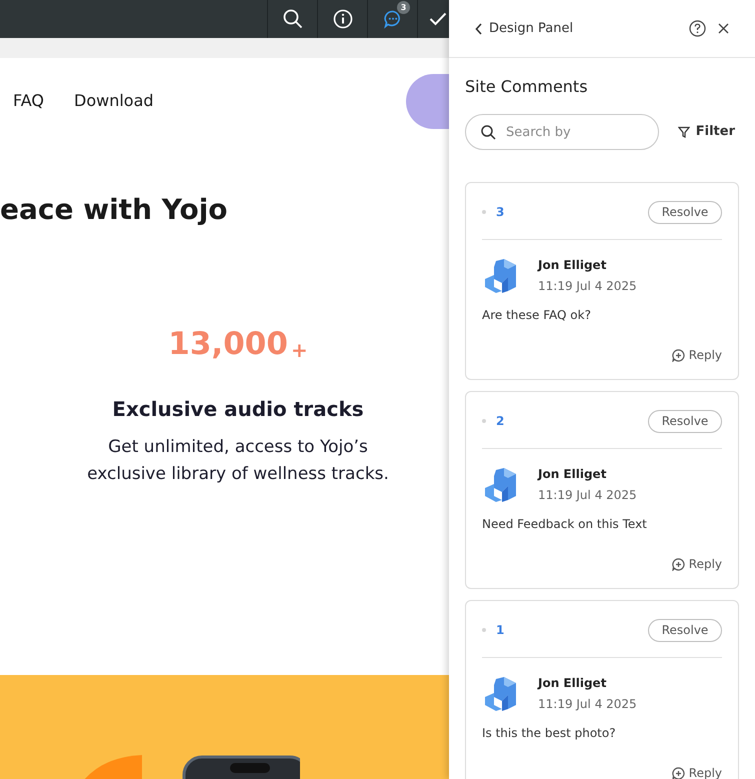 This screenshot has height=779, width=755. What do you see at coordinates (479, 28) in the screenshot?
I see `chevron-left-icon` at bounding box center [479, 28].